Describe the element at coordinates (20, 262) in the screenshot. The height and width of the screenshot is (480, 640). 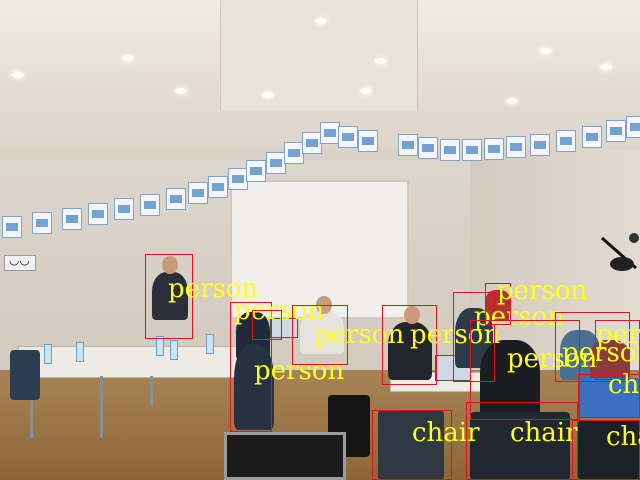
I see `glasses-sign` at that location.